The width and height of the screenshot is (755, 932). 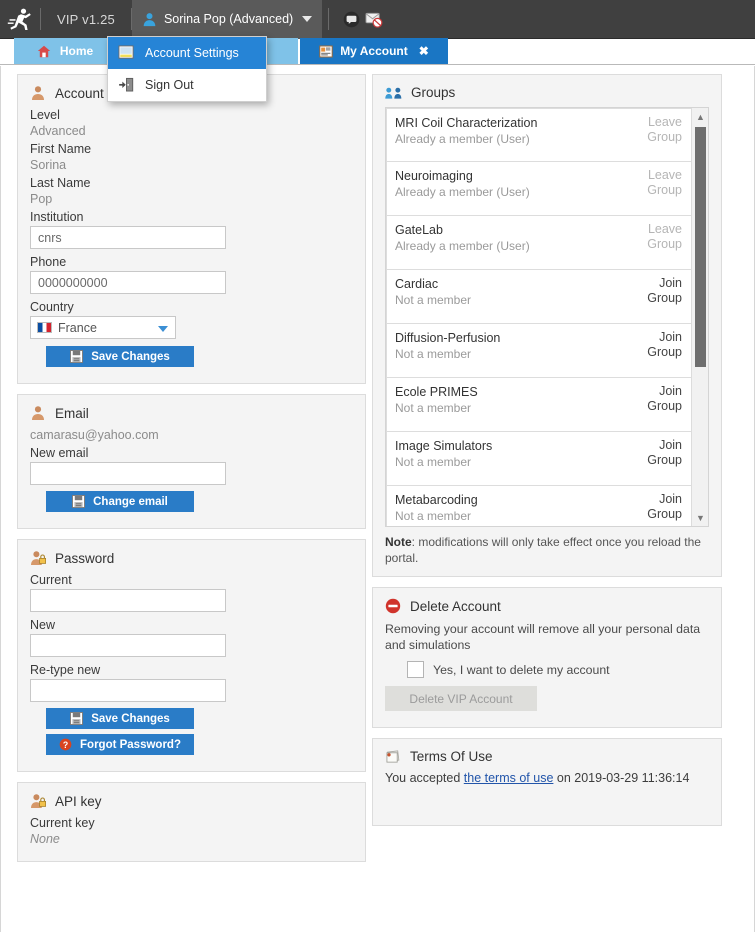 I want to click on user-lock-icon, so click(x=38, y=801).